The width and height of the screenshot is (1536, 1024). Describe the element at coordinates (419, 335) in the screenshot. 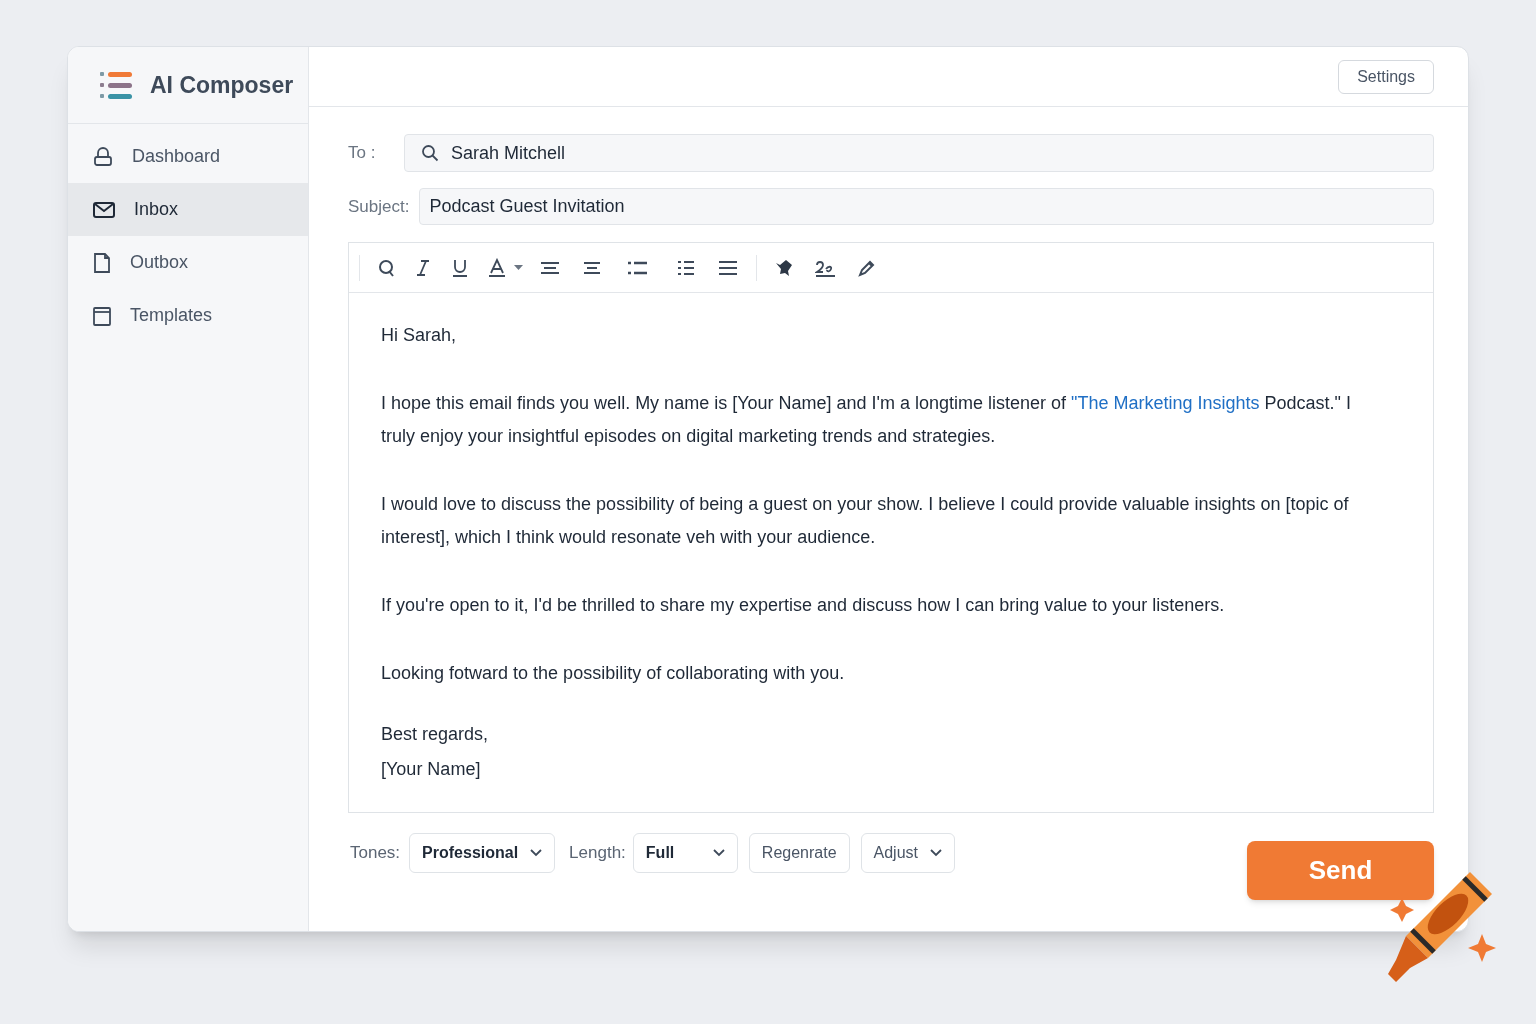

I see `body-paragraph: Hi Sarah,` at that location.